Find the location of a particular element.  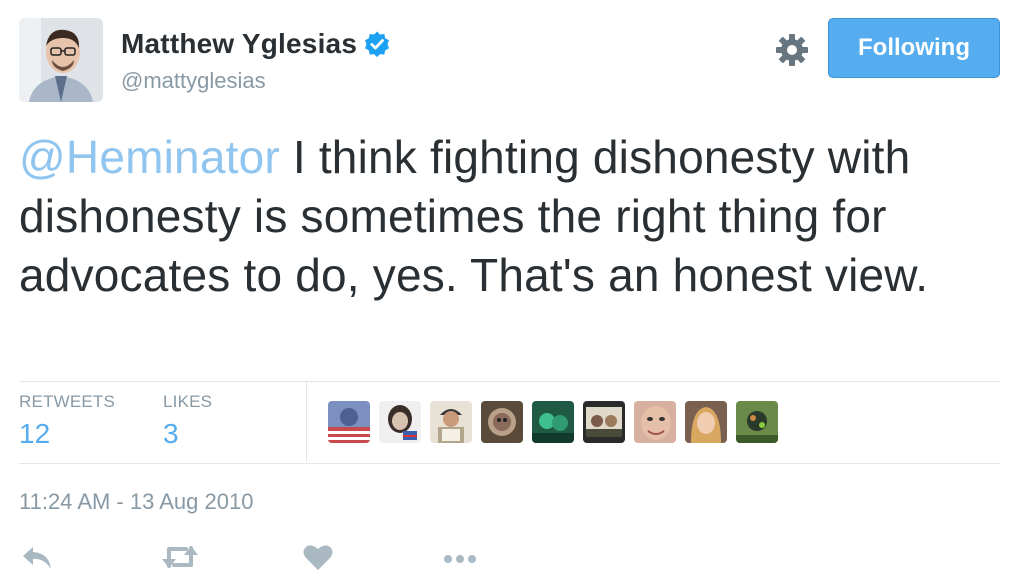

author-handle: @mattyglesias is located at coordinates (193, 81).